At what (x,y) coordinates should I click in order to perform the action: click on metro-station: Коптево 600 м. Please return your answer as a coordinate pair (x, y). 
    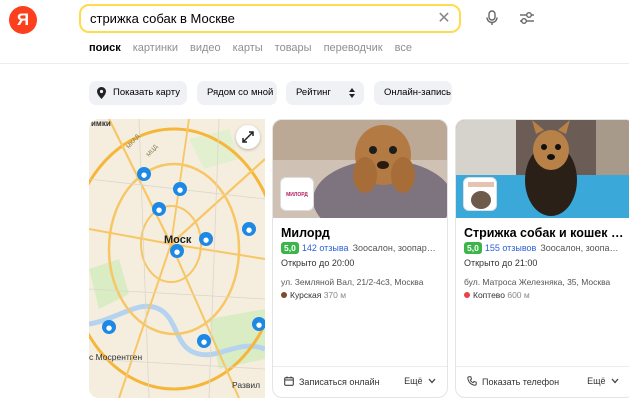
    Looking at the image, I should click on (497, 295).